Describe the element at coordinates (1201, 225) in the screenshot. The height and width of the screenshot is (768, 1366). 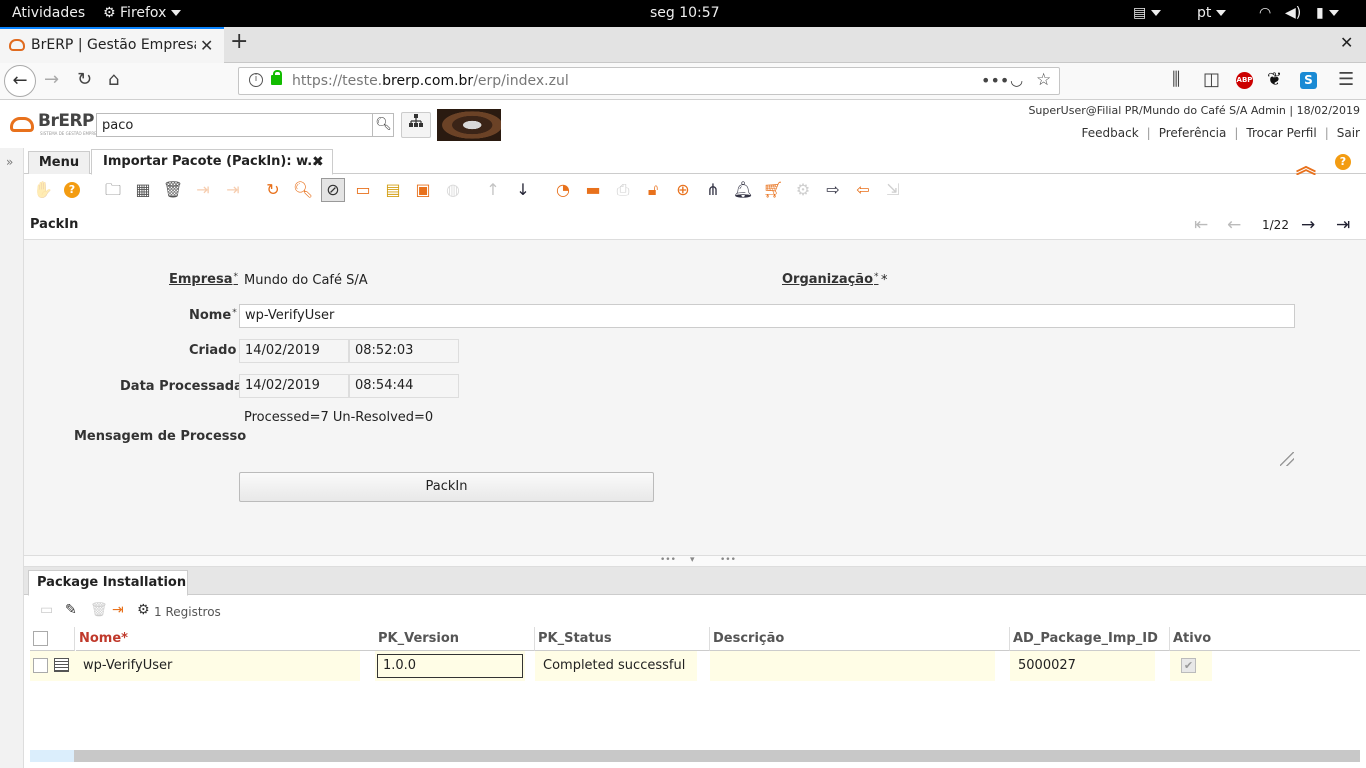
I see `first-record-icon: ⇤` at that location.